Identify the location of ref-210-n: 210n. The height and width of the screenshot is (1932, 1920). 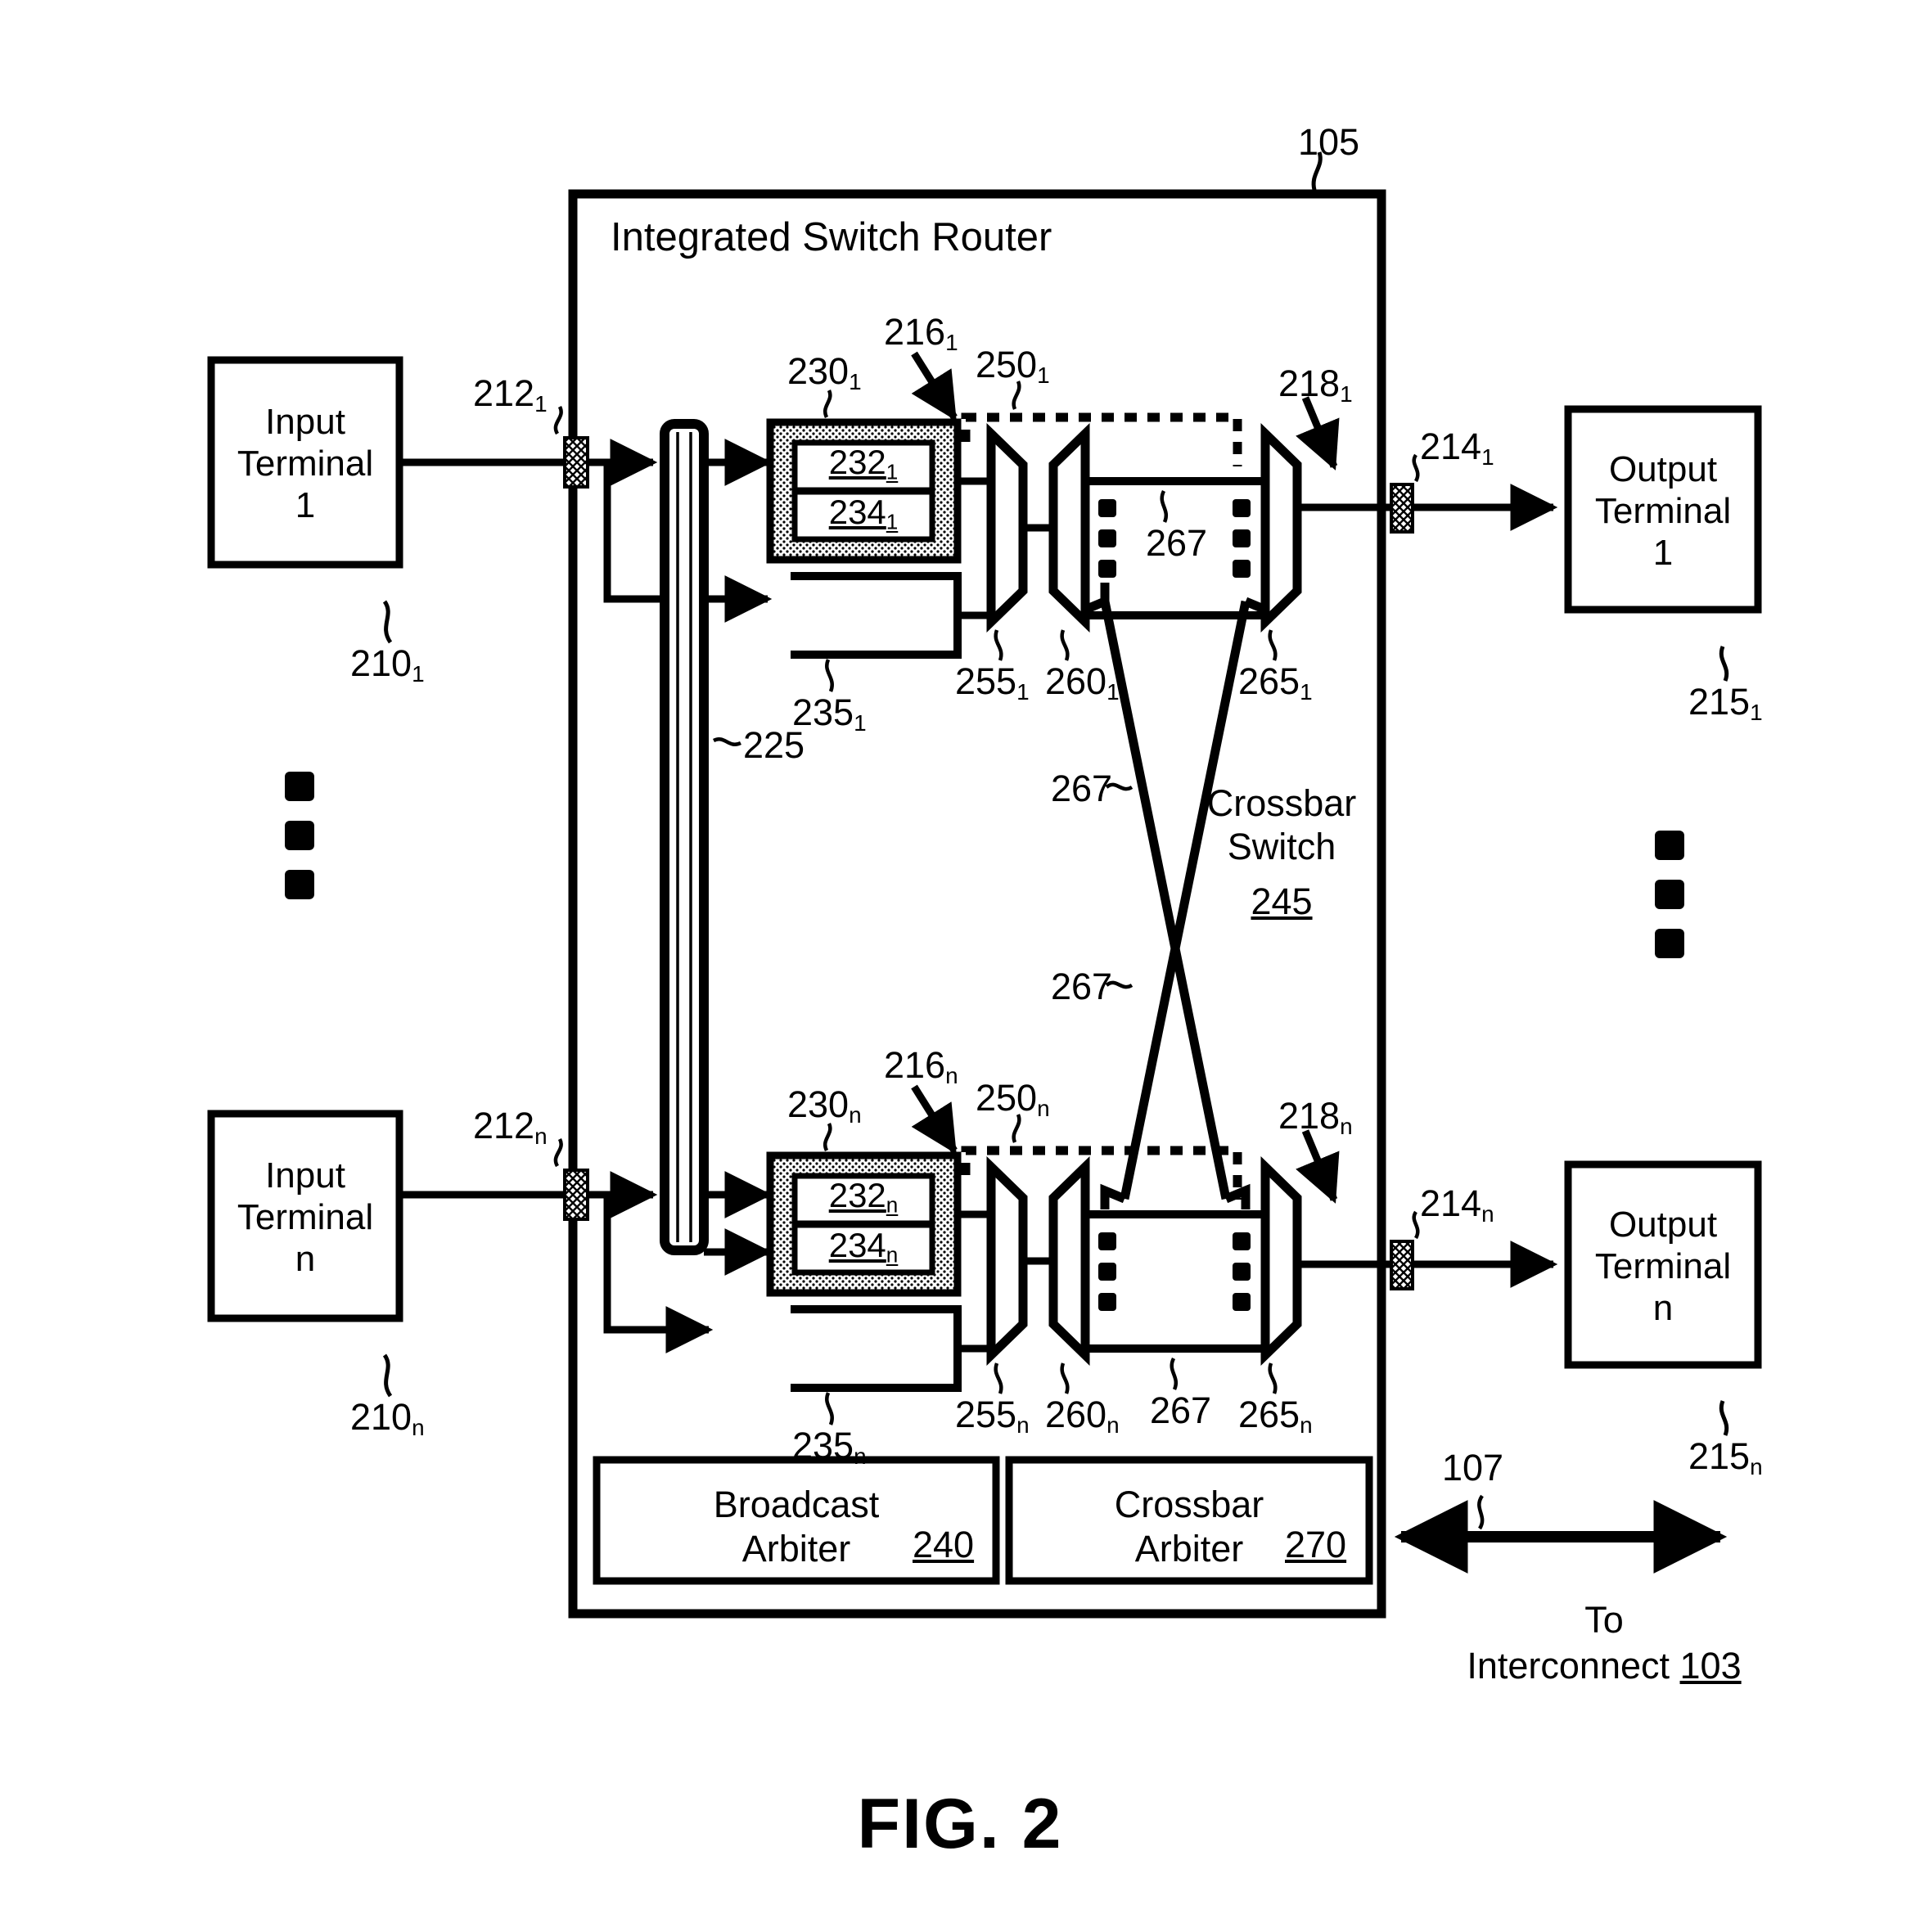
(387, 1418).